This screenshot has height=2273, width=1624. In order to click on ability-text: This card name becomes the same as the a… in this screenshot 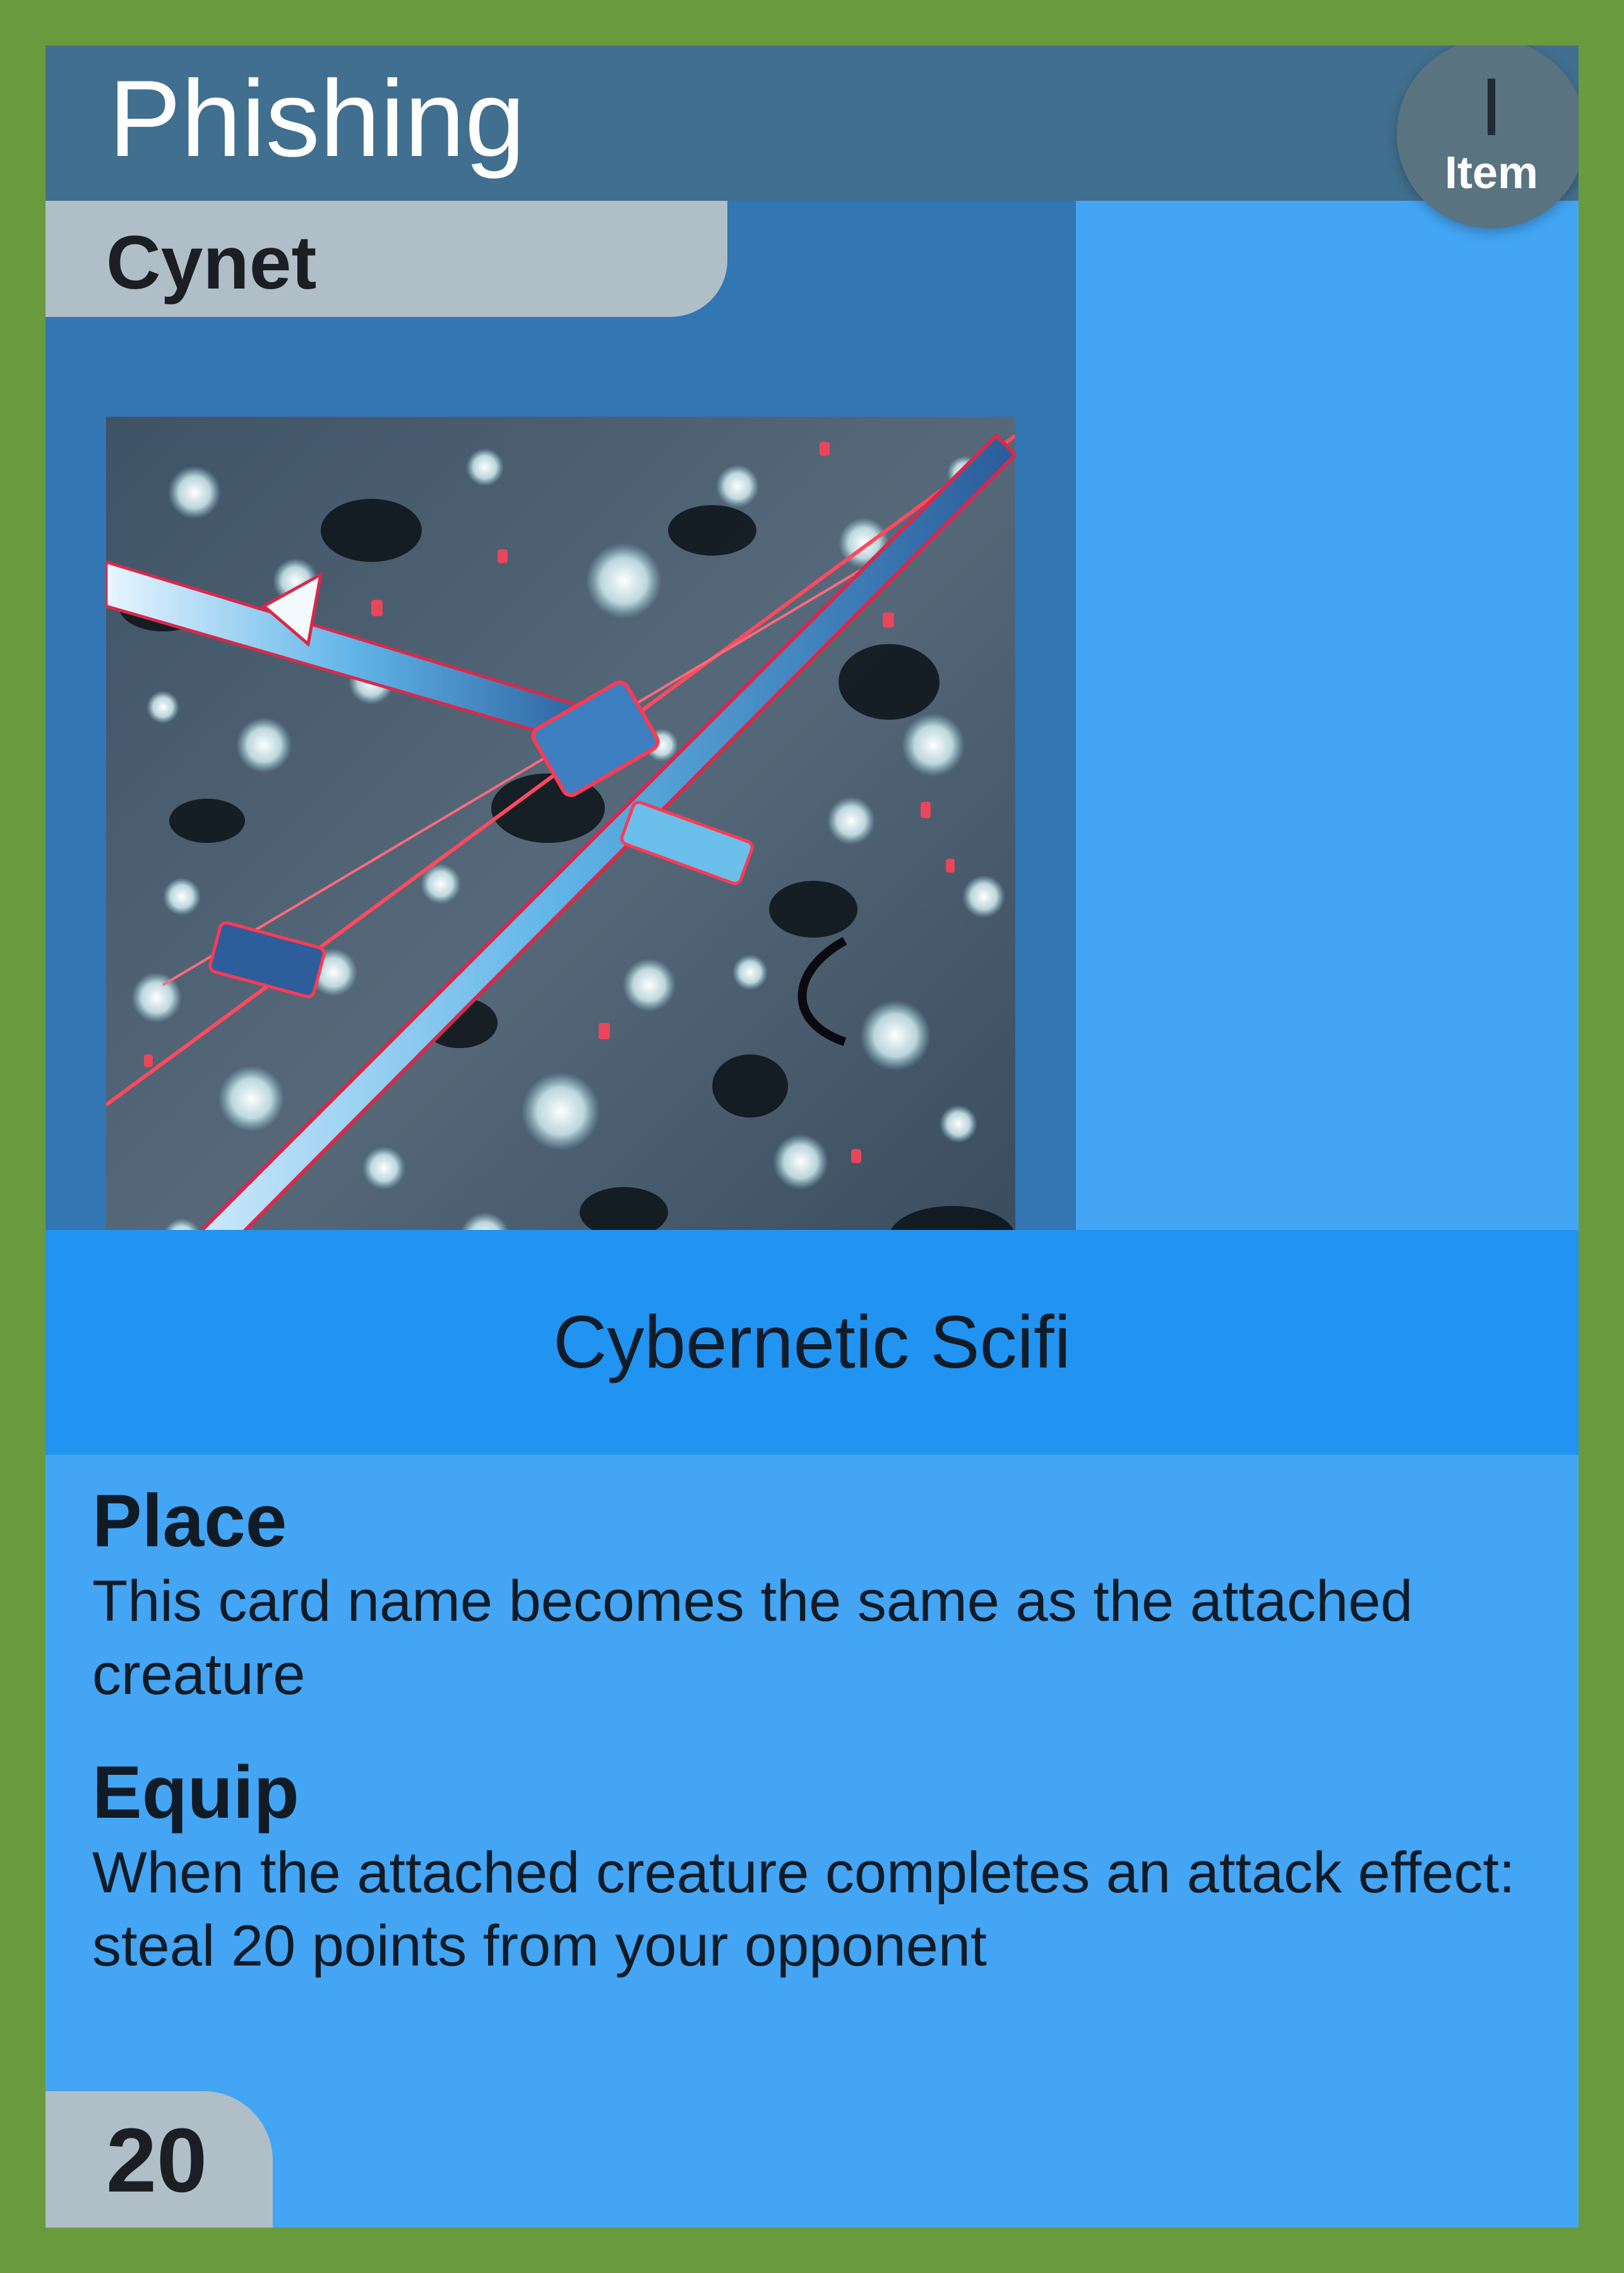, I will do `click(753, 1638)`.